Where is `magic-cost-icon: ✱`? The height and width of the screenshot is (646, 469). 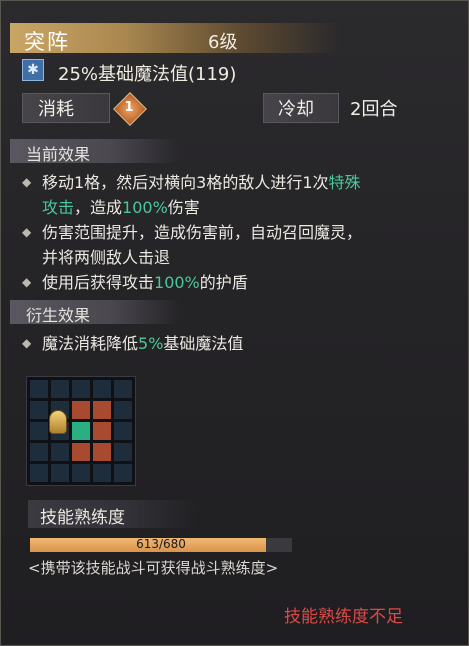 magic-cost-icon: ✱ is located at coordinates (33, 70).